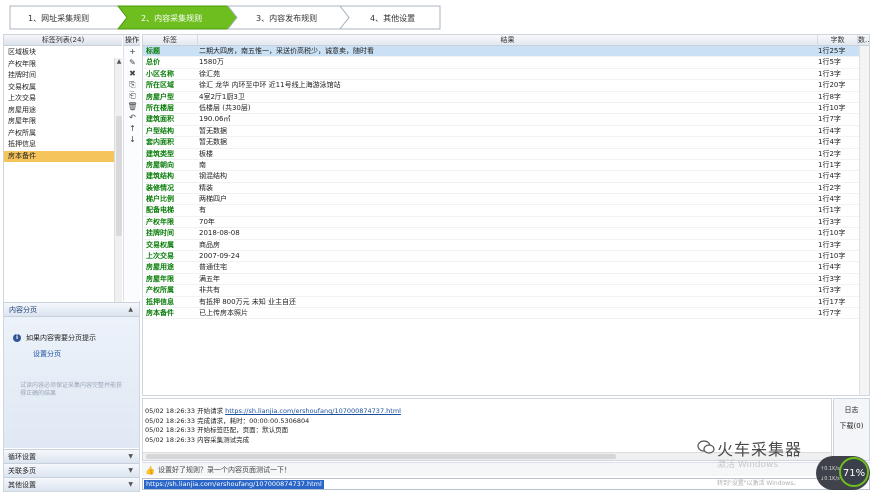 The image size is (870, 493). What do you see at coordinates (506, 177) in the screenshot?
I see `table-row: 建筑结构 钢混结构 1行4字` at bounding box center [506, 177].